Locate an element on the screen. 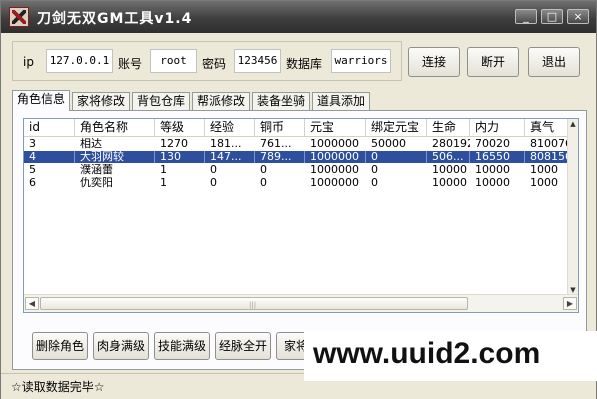  vertical-scrollbar: ▲ ▼ is located at coordinates (572, 207).